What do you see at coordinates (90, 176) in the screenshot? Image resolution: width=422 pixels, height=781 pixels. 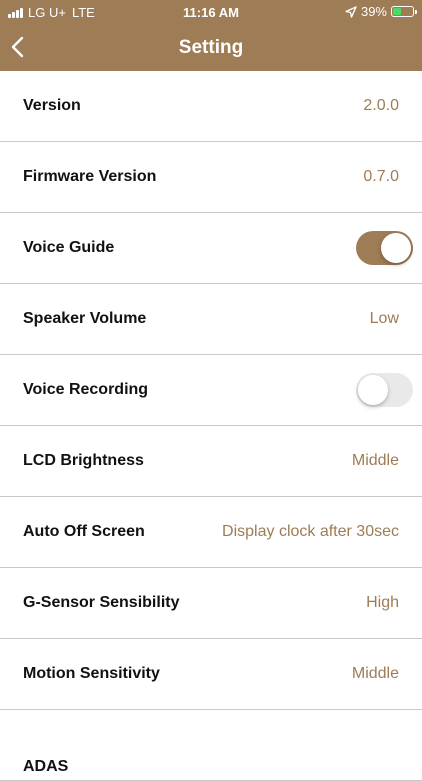 I see `setting-label: Firmware Version` at bounding box center [90, 176].